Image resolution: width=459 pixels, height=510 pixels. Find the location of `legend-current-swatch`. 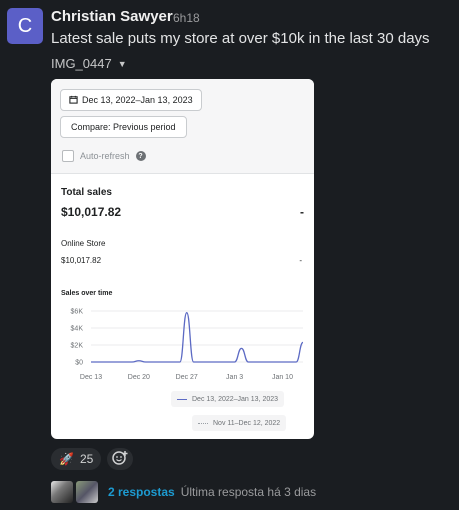

legend-current-swatch is located at coordinates (182, 399).